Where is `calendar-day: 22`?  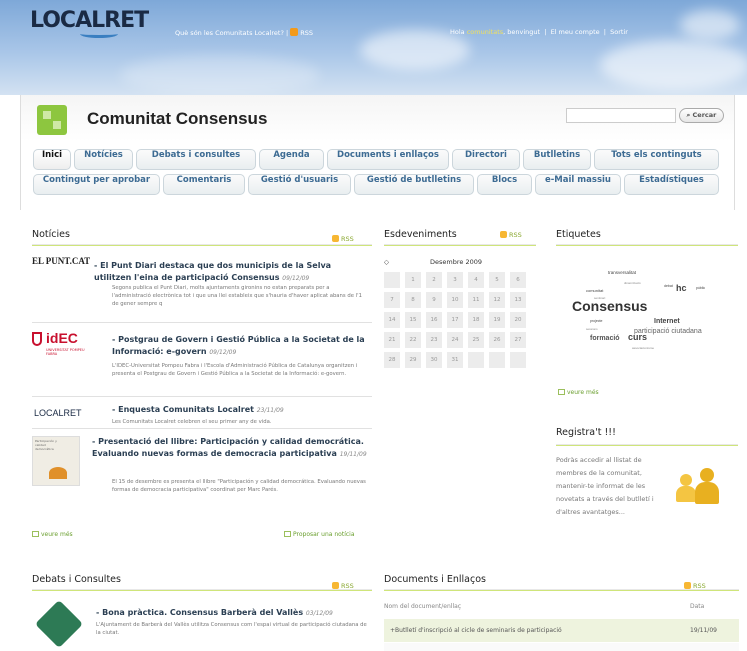 calendar-day: 22 is located at coordinates (413, 340).